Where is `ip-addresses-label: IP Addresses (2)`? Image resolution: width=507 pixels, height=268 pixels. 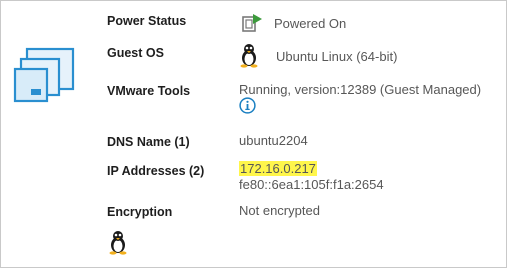
ip-addresses-label: IP Addresses (2) is located at coordinates (156, 171).